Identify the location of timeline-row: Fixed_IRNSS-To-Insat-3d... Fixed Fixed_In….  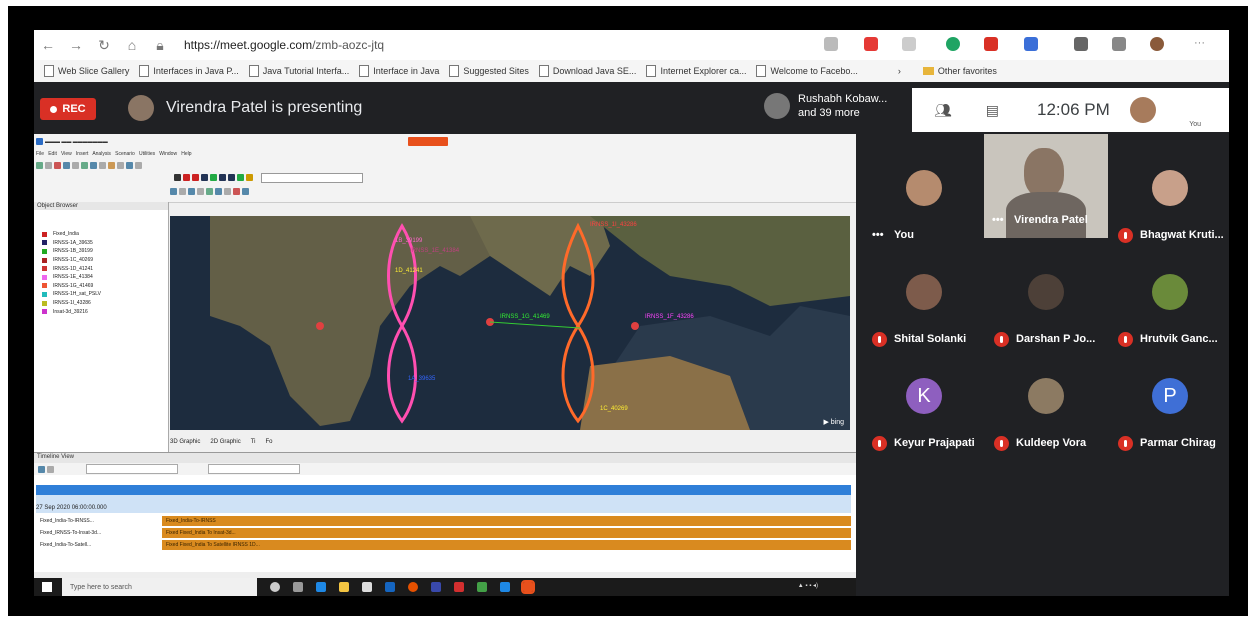
(443, 532).